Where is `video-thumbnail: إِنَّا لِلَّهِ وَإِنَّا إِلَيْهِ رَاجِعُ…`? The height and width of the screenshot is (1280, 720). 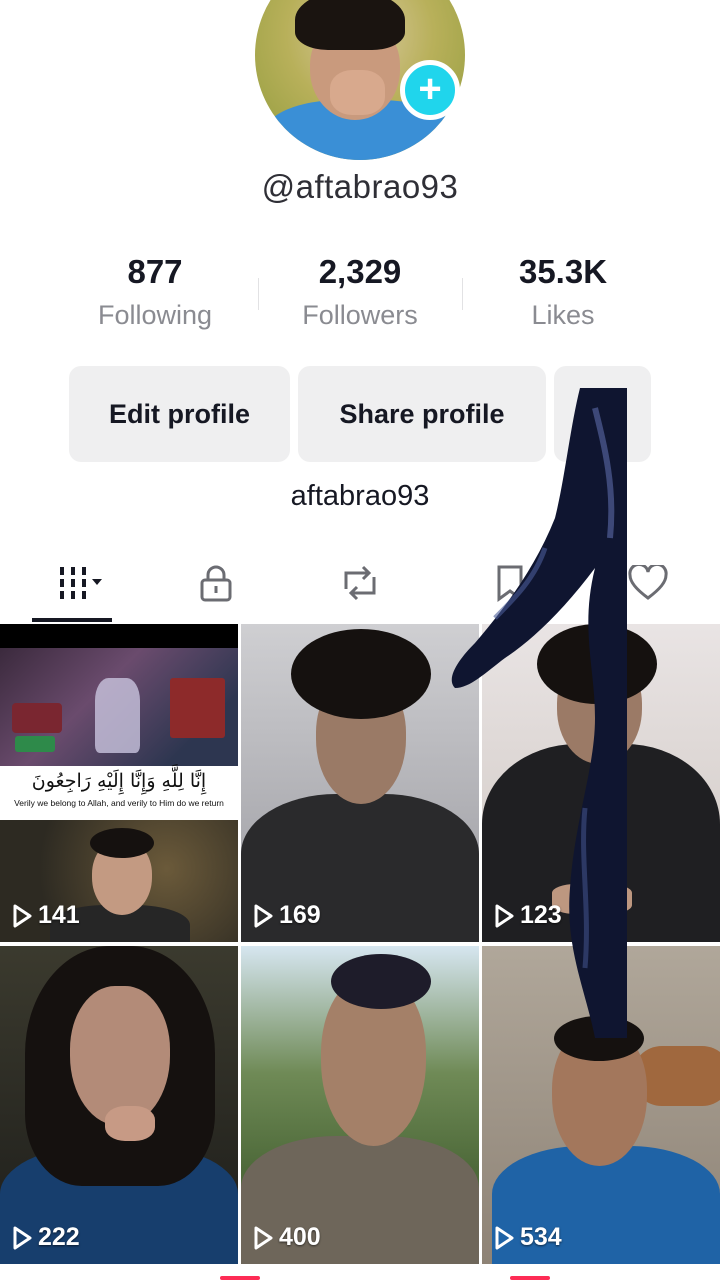
video-thumbnail: إِنَّا لِلَّهِ وَإِنَّا إِلَيْهِ رَاجِعُ… is located at coordinates (119, 783).